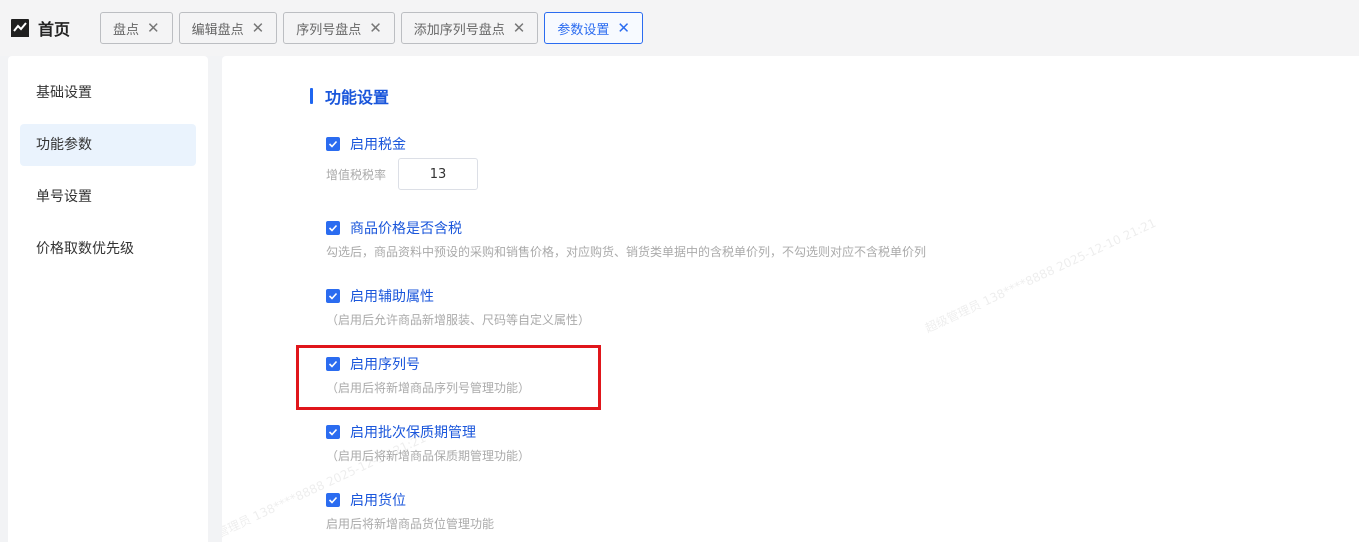  Describe the element at coordinates (329, 30) in the screenshot. I see `tab-label: 序列号盘点` at that location.